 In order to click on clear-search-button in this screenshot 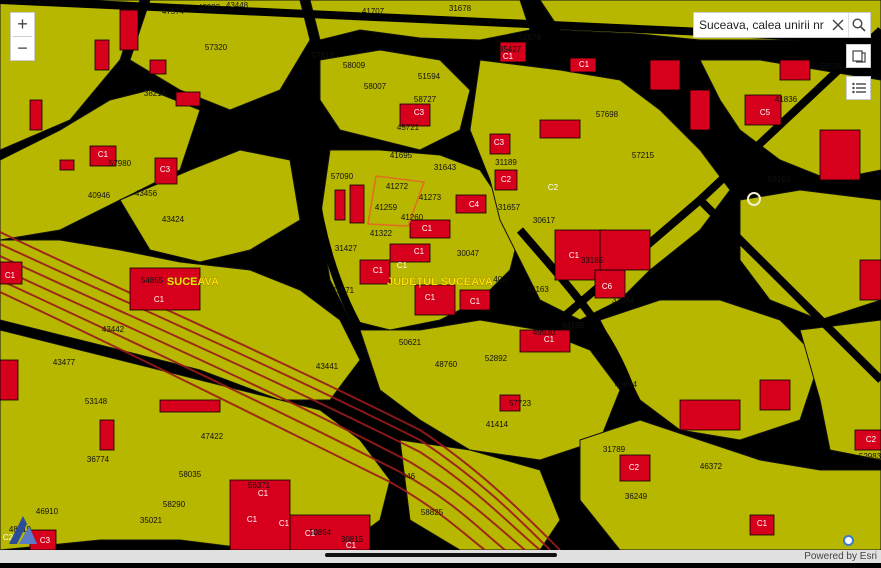, I will do `click(837, 25)`.